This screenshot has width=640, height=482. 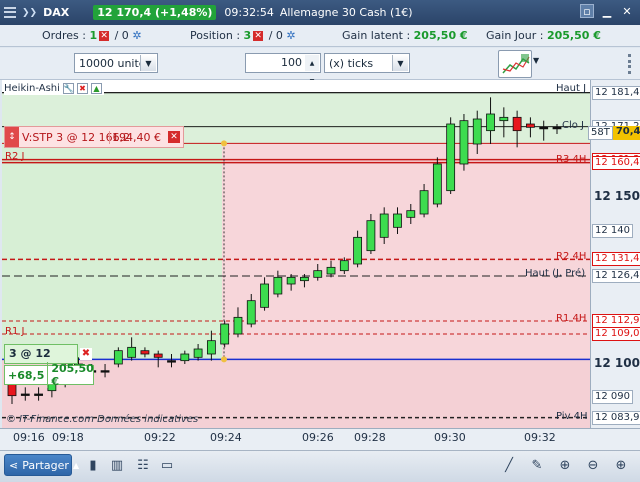 What do you see at coordinates (54, 88) in the screenshot?
I see `indicator-header: Heikin-Ashi 🔧 ✖ ▲` at bounding box center [54, 88].